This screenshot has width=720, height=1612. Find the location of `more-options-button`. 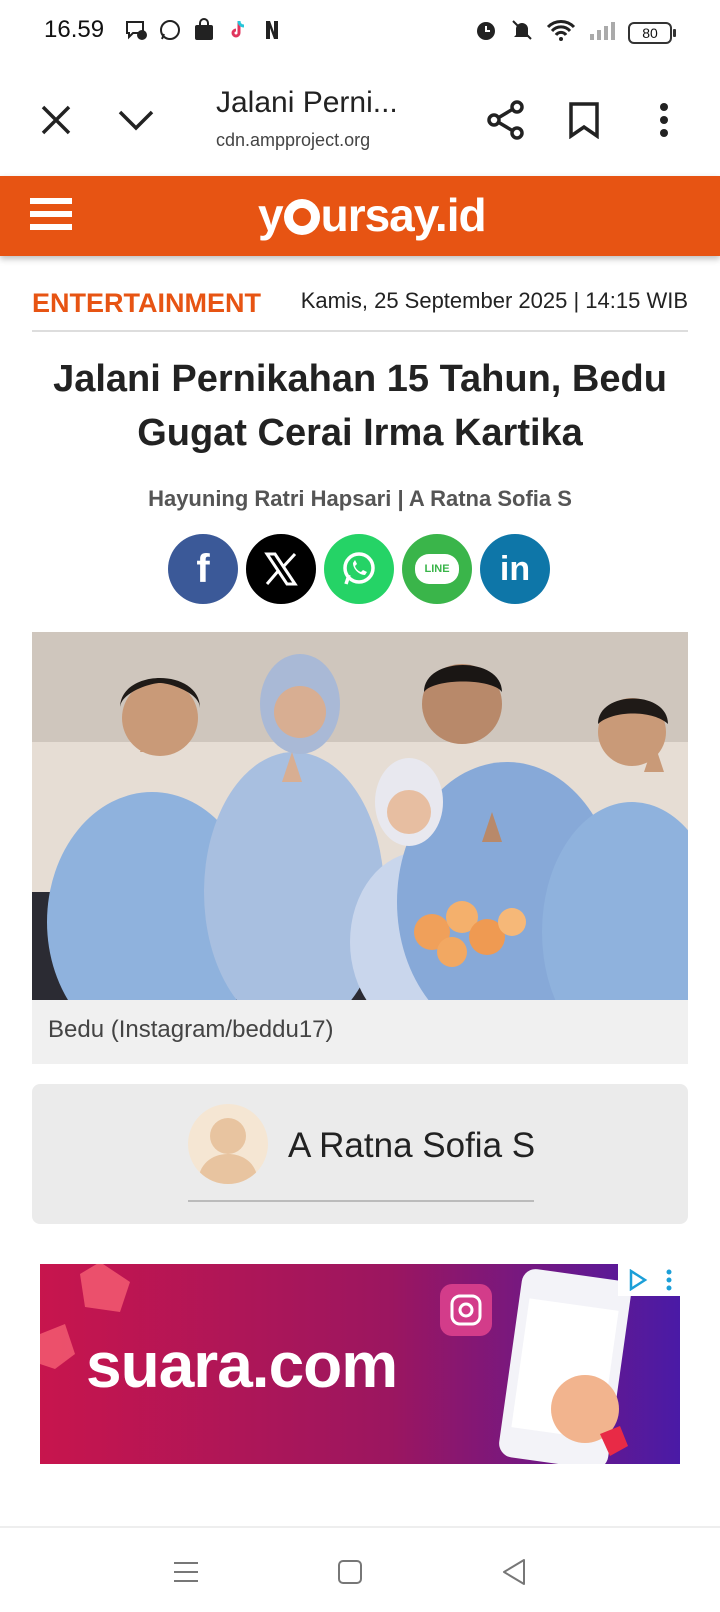

more-options-button is located at coordinates (664, 120).